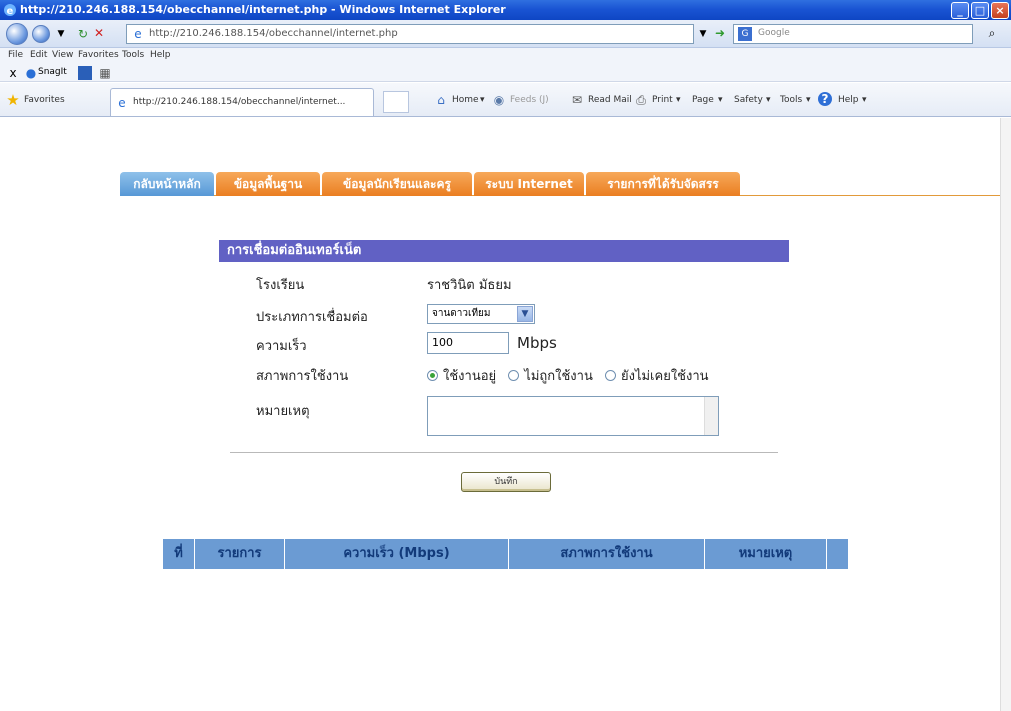 The image size is (1011, 711). Describe the element at coordinates (537, 343) in the screenshot. I see `speed-unit: Mbps` at that location.